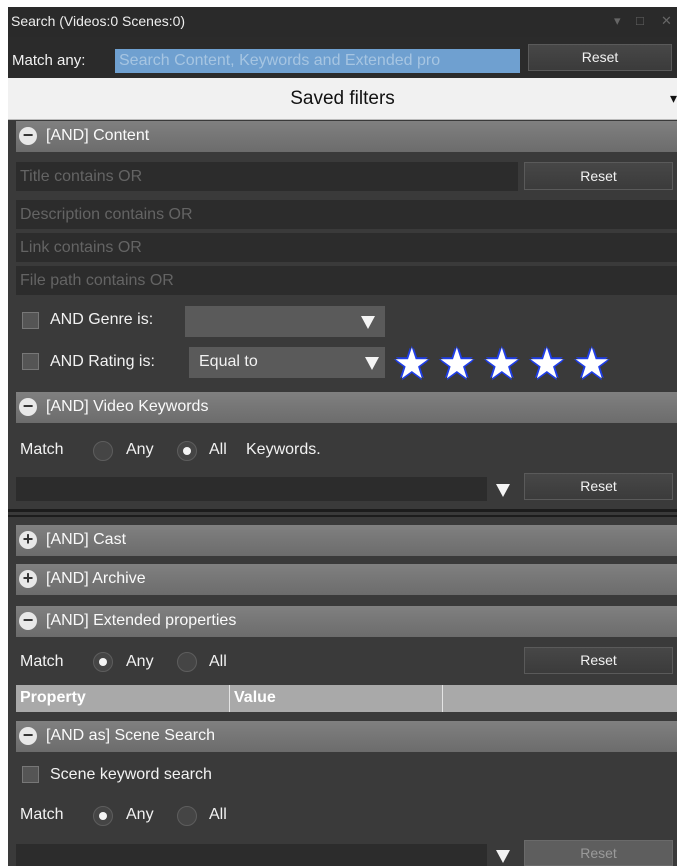 This screenshot has height=866, width=677. Describe the element at coordinates (346, 247) in the screenshot. I see `link-contains-input` at that location.